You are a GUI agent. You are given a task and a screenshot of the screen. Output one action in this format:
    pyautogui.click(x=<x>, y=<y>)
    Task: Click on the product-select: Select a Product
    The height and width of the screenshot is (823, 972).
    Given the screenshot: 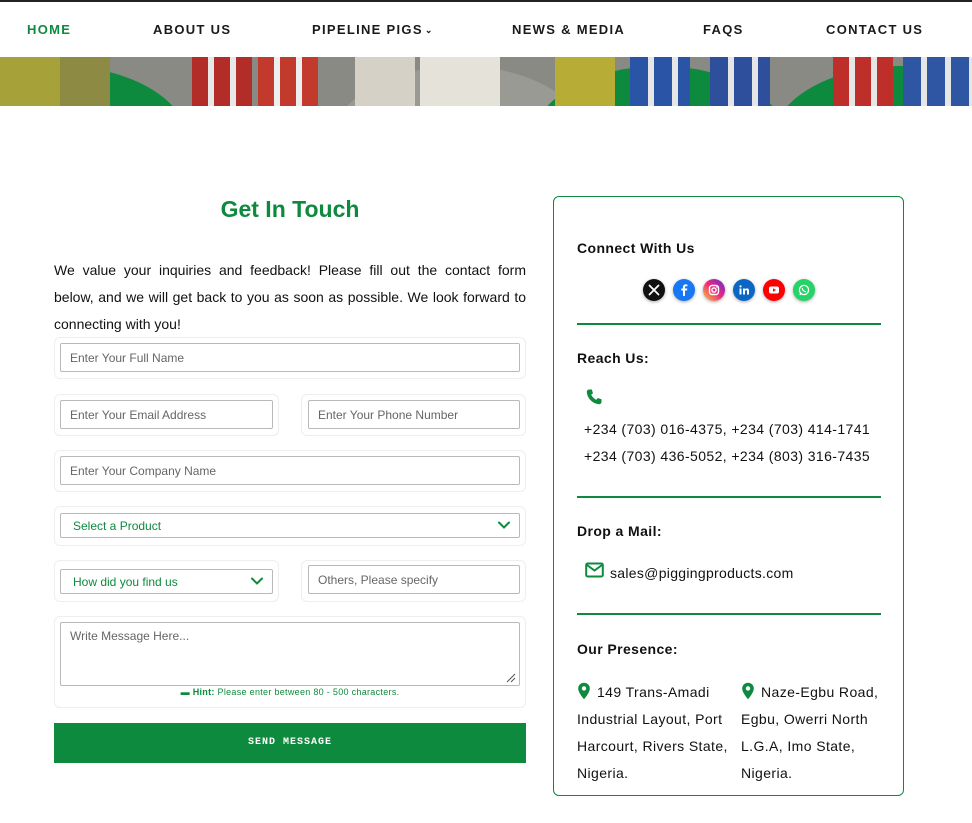 What is the action you would take?
    pyautogui.click(x=290, y=525)
    